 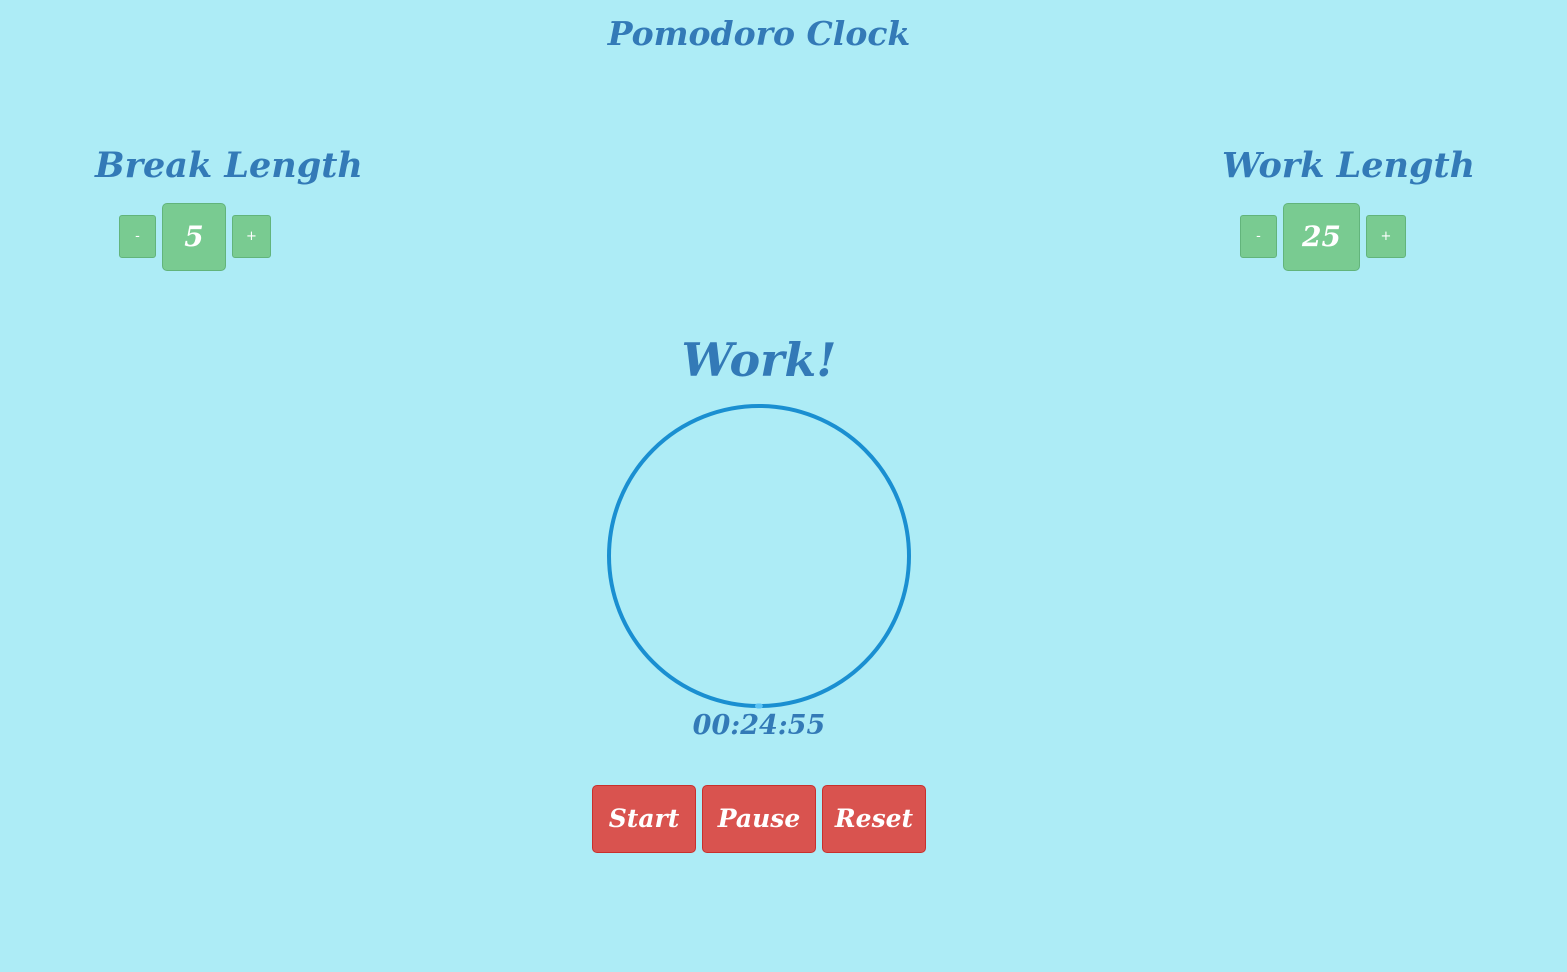 I want to click on reset-button: Reset, so click(x=874, y=819).